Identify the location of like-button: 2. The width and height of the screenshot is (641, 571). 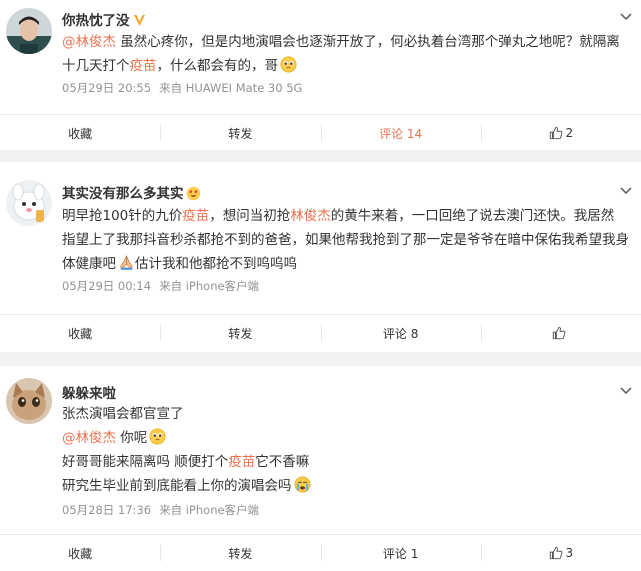
(560, 133).